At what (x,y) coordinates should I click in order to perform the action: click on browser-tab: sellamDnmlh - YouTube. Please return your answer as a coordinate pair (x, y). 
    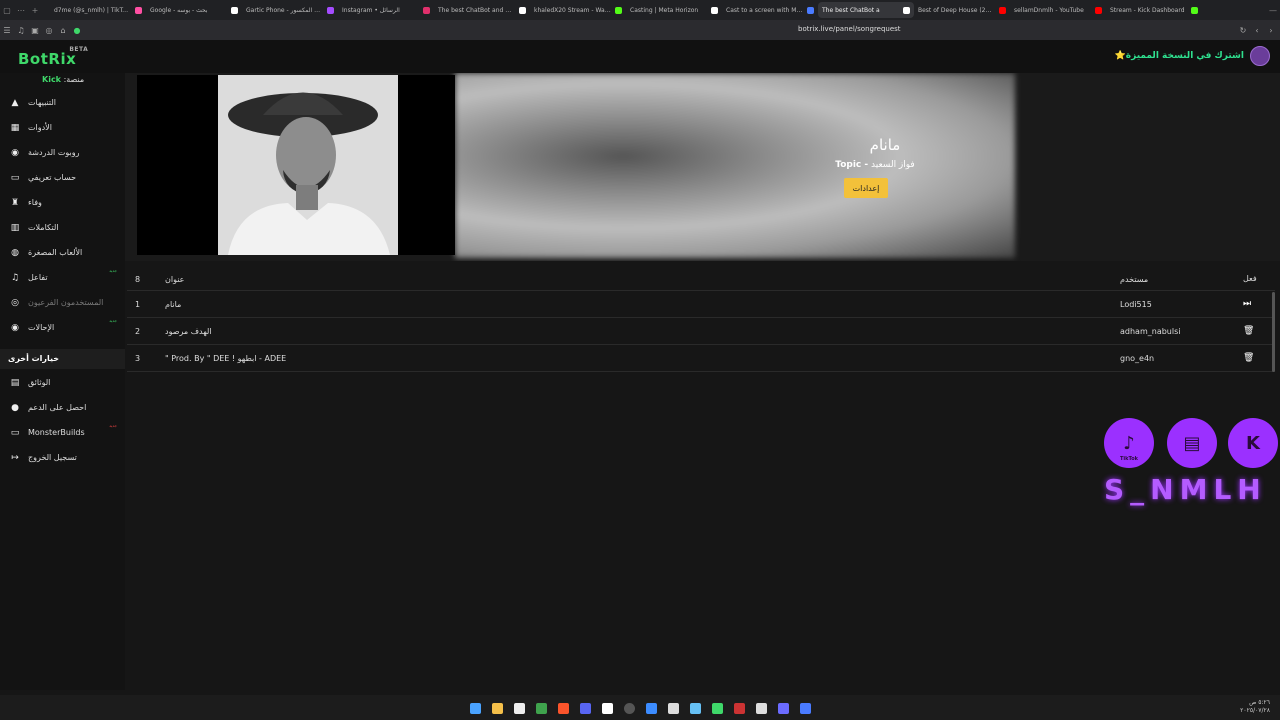
    Looking at the image, I should click on (1058, 10).